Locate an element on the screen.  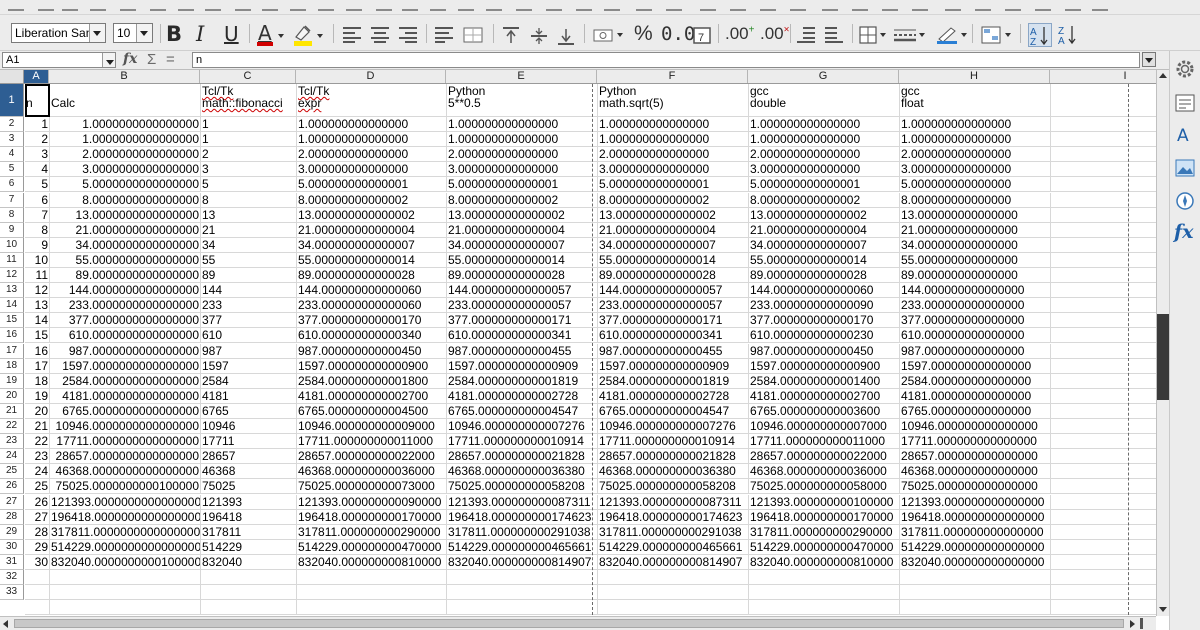
cell-a: 11 is located at coordinates (37, 276).